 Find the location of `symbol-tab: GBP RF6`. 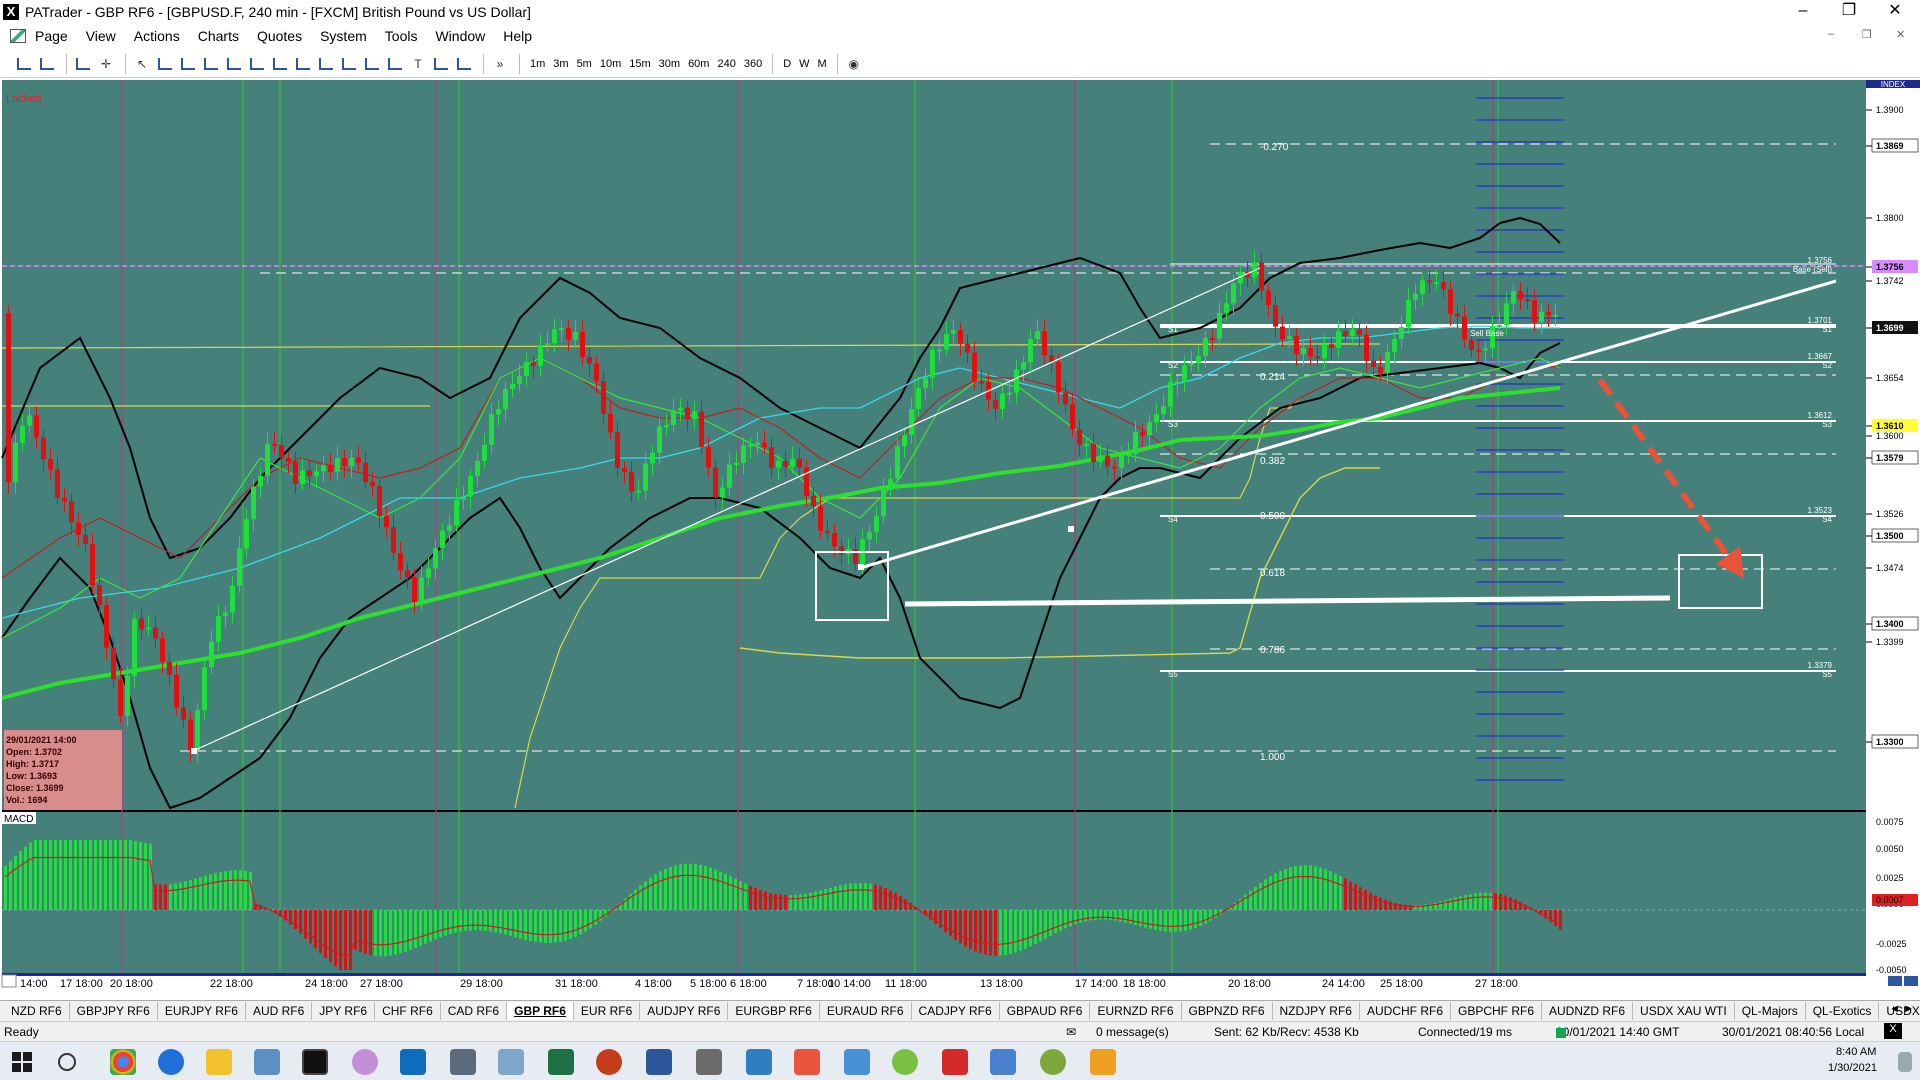

symbol-tab: GBP RF6 is located at coordinates (540, 1011).